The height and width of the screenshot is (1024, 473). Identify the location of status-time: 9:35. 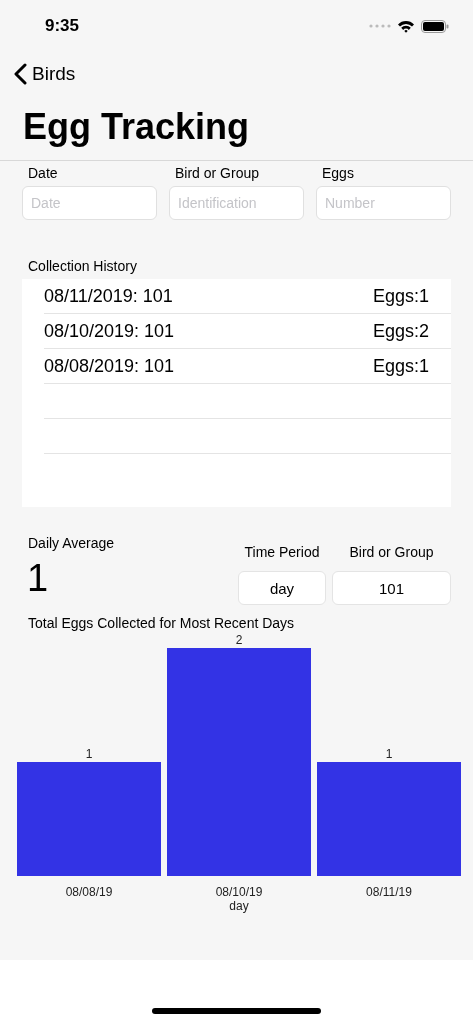
(62, 26).